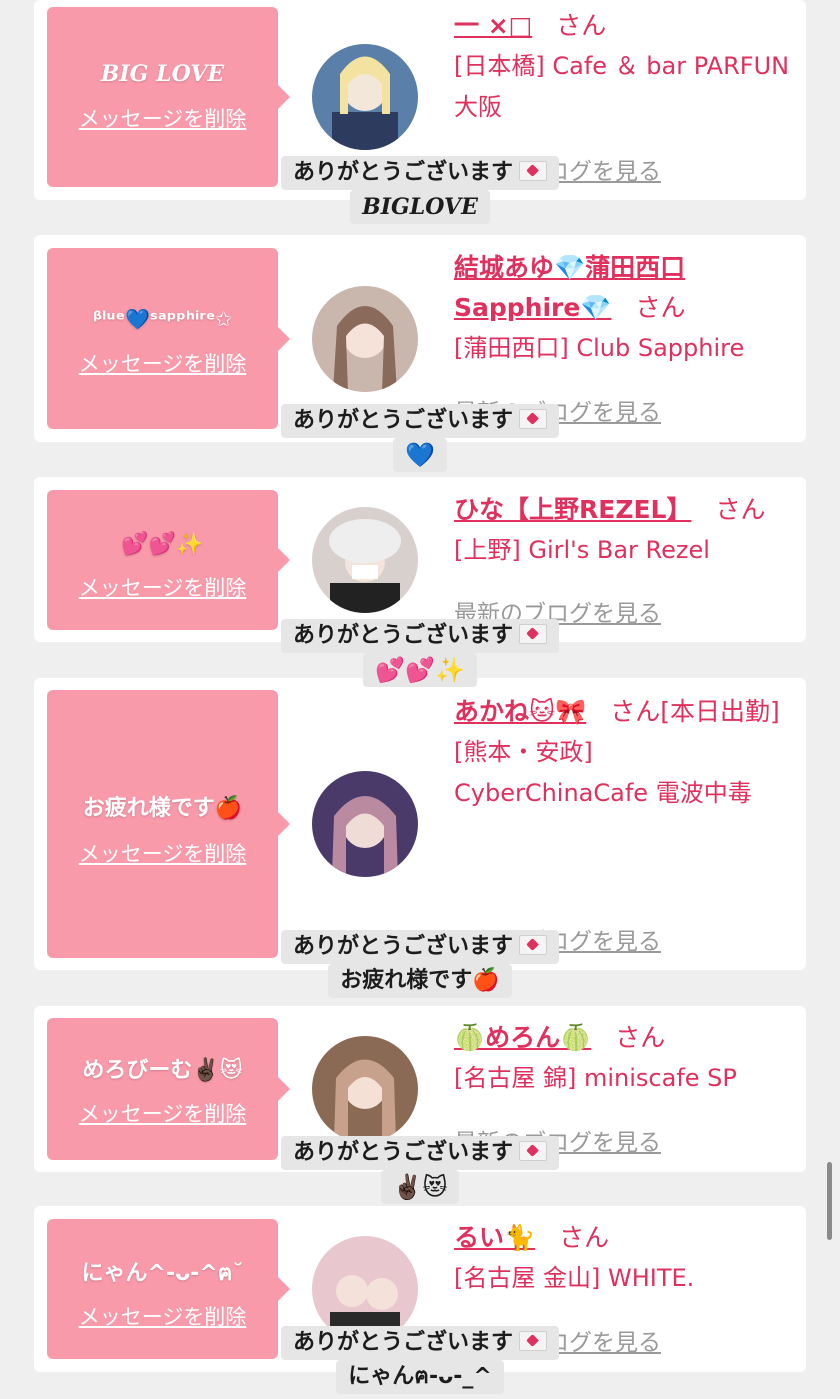 The width and height of the screenshot is (840, 1399). I want to click on user-name-link: るい🐈, so click(494, 1237).